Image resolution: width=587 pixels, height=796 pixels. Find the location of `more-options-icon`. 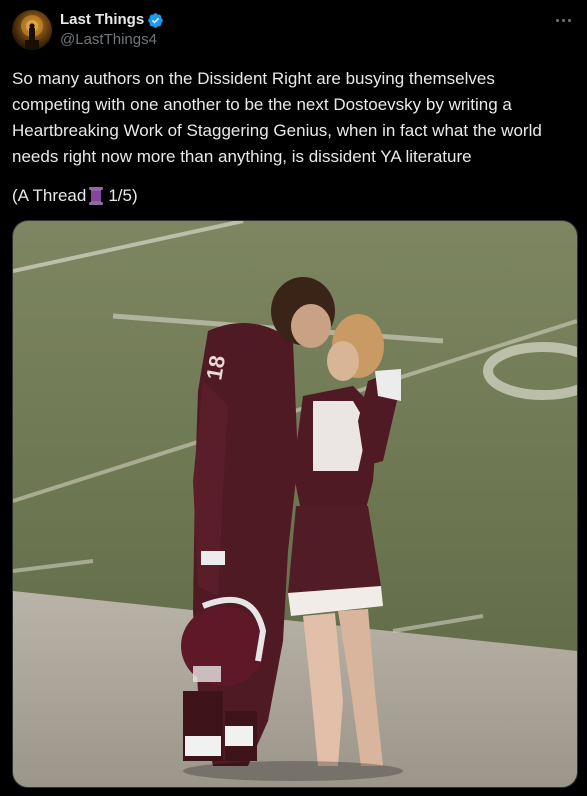

more-options-icon is located at coordinates (563, 20).